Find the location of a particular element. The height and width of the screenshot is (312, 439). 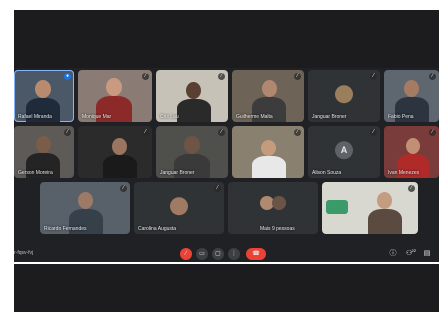

participant-tile: ⁄ Cris Lau is located at coordinates (192, 96).